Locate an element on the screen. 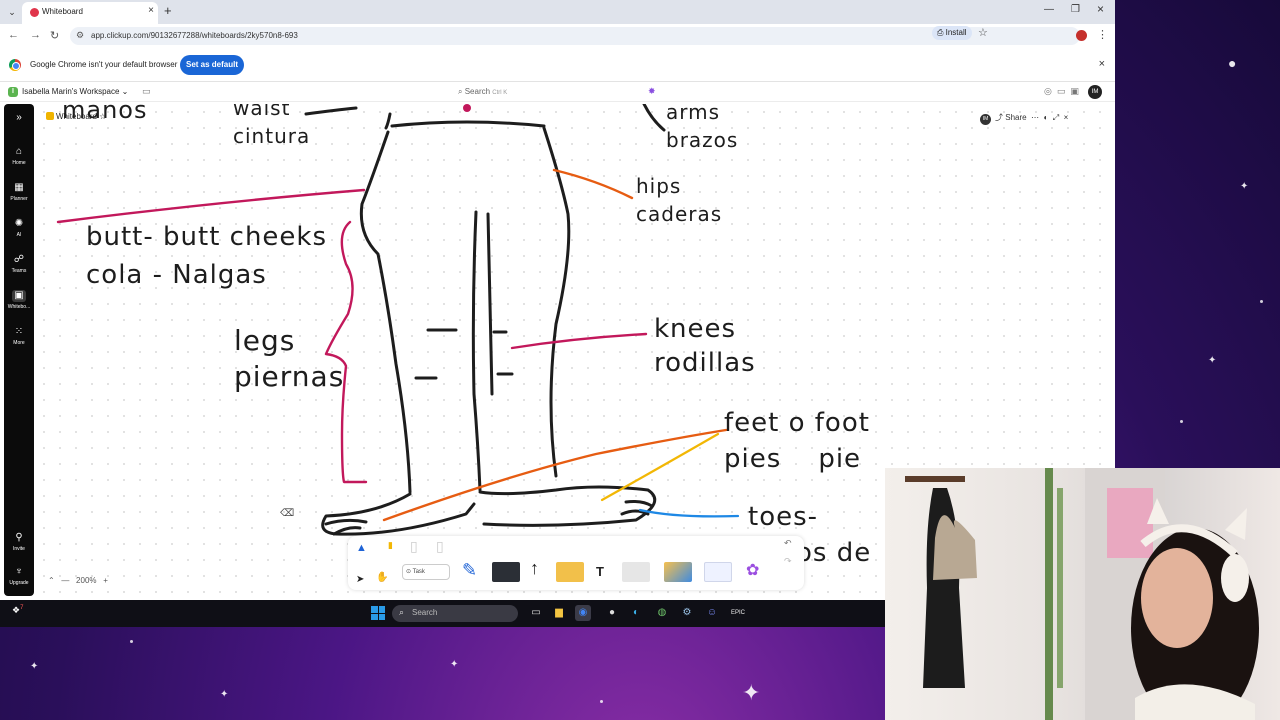 The width and height of the screenshot is (1280, 720). undo-icon: ↶ is located at coordinates (788, 543).